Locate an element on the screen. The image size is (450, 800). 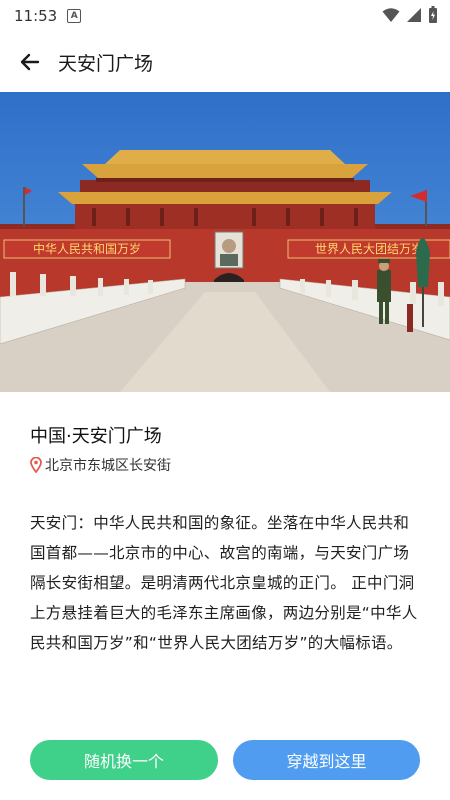
place-location: 北京市东城区长安街 is located at coordinates (100, 465).